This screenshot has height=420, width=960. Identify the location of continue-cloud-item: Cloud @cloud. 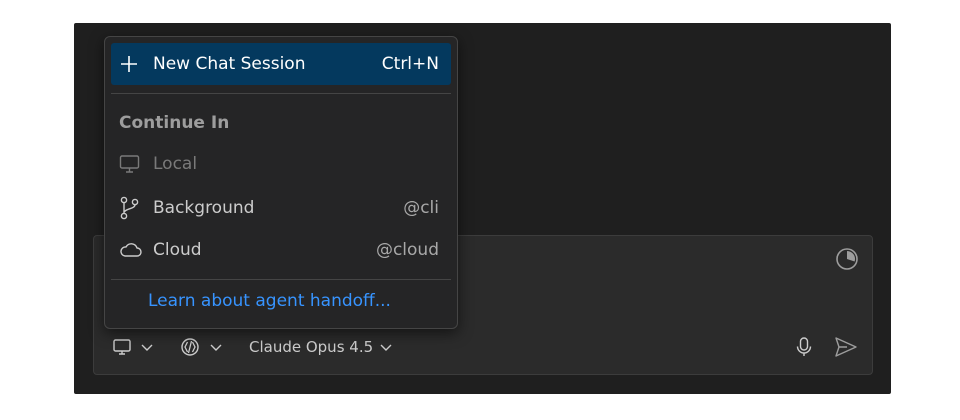
(281, 250).